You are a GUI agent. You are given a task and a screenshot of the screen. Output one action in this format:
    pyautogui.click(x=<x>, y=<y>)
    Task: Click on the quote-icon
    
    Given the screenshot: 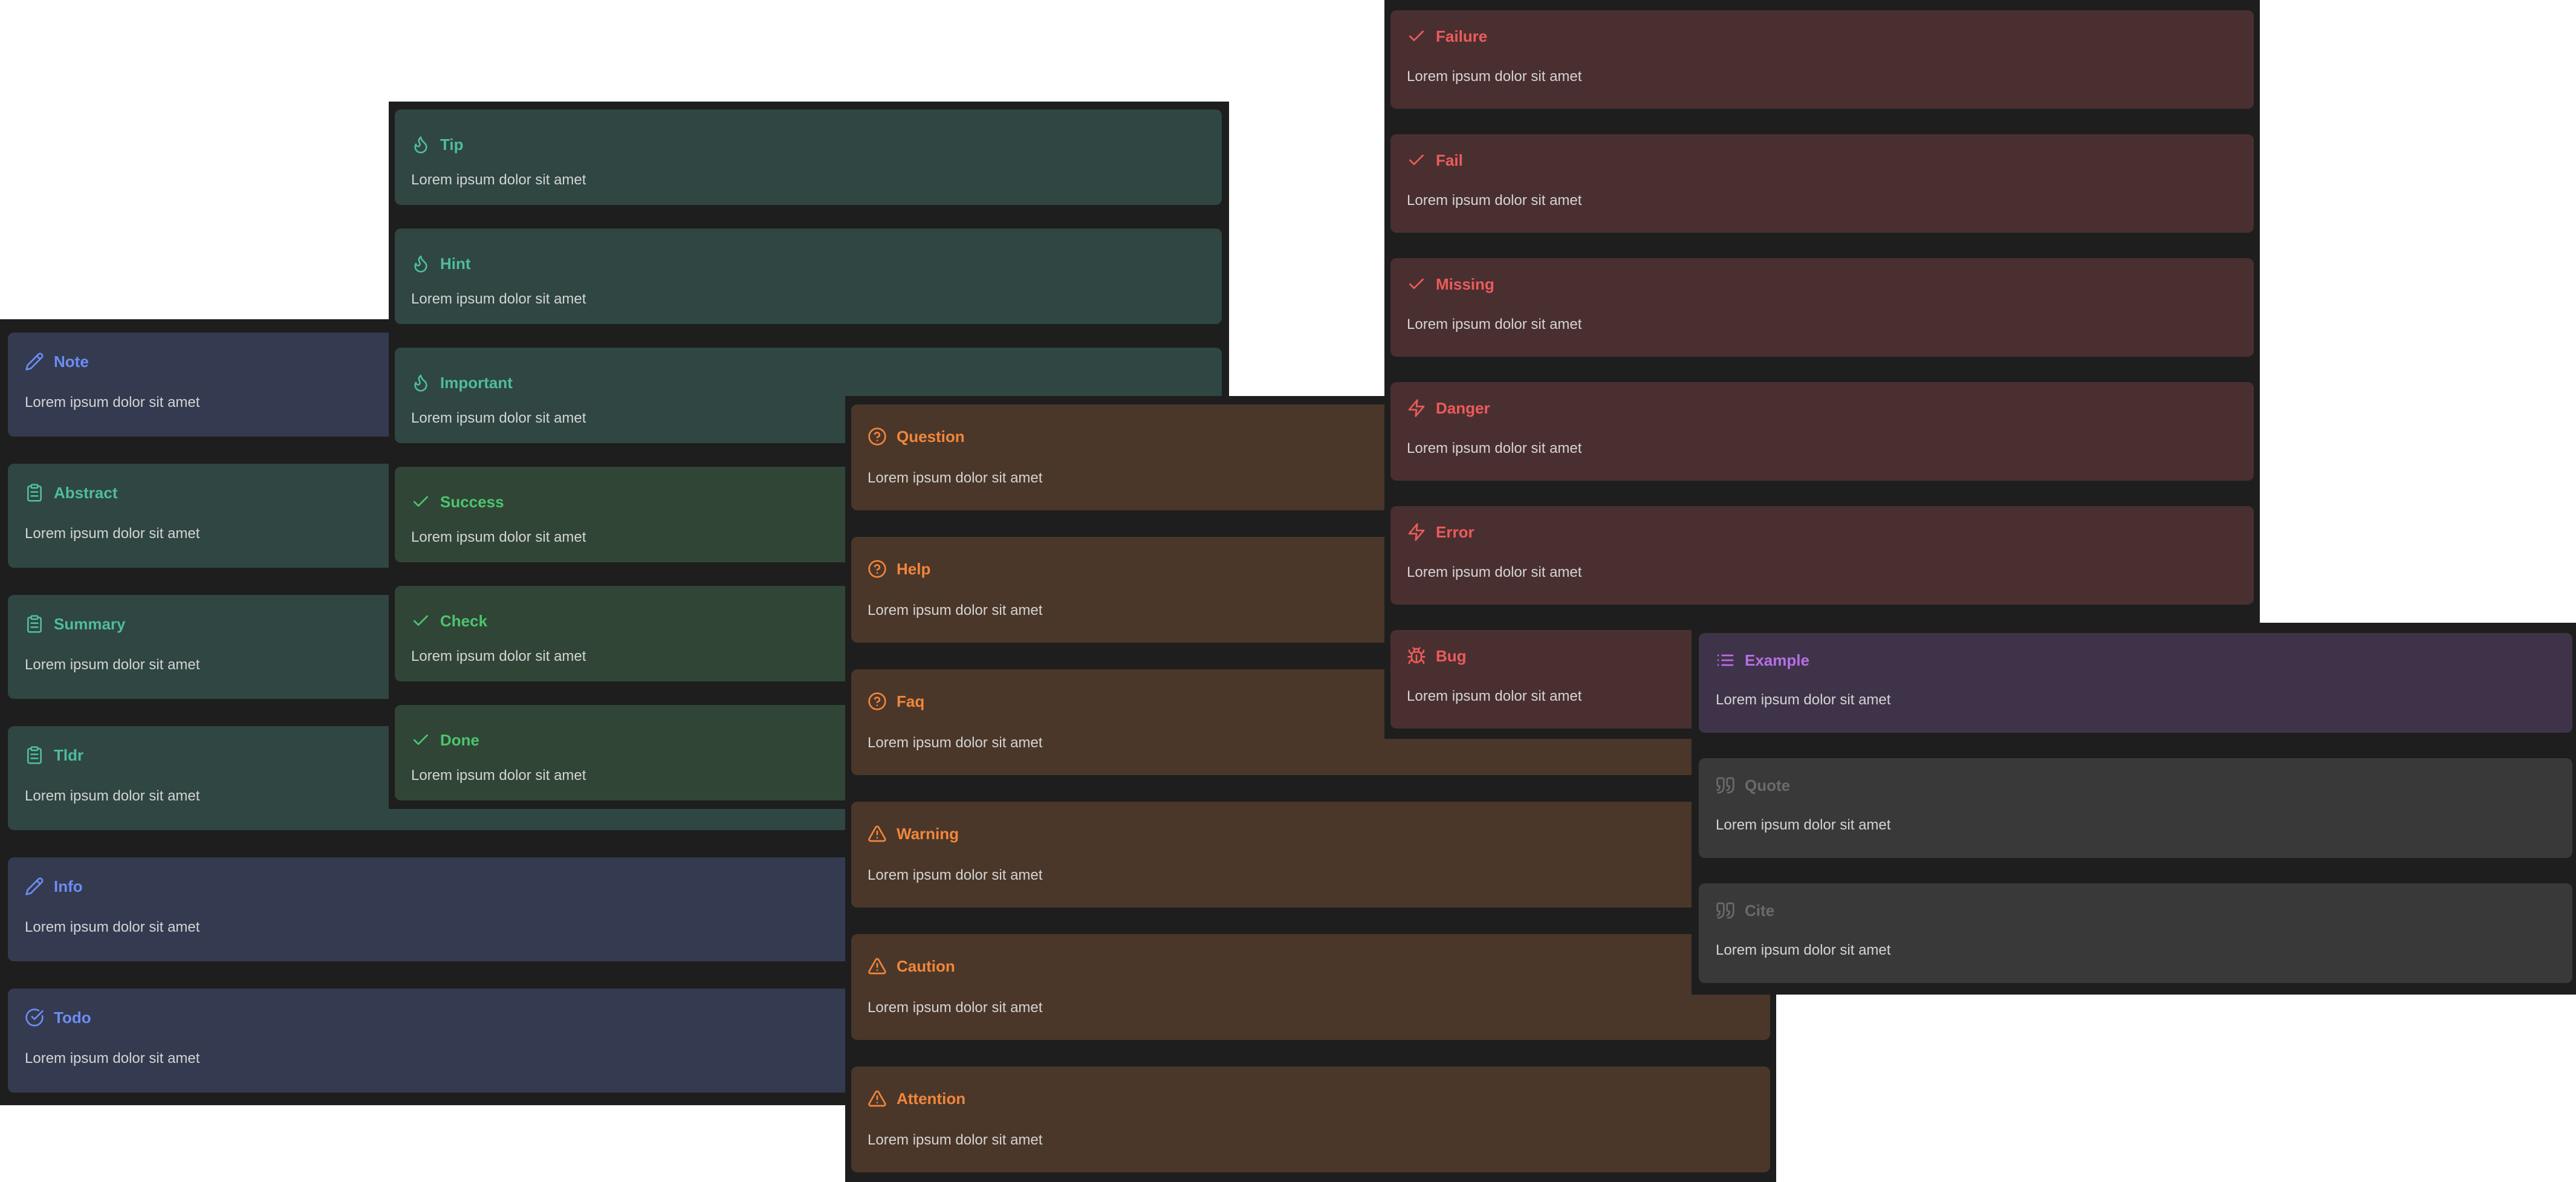 What is the action you would take?
    pyautogui.click(x=1725, y=785)
    